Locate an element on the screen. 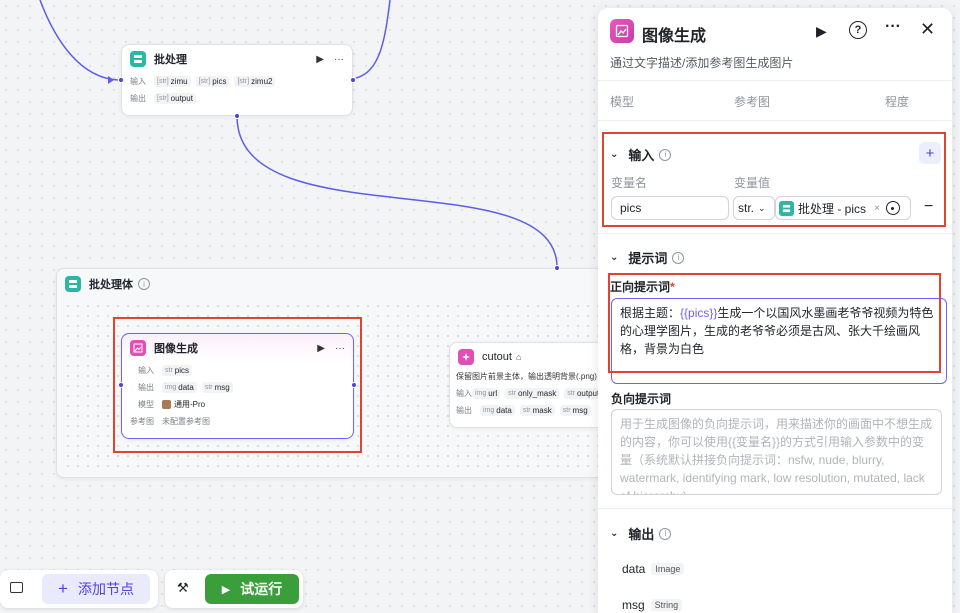 Image resolution: width=960 pixels, height=613 pixels. tab-degree: 程度 is located at coordinates (897, 101).